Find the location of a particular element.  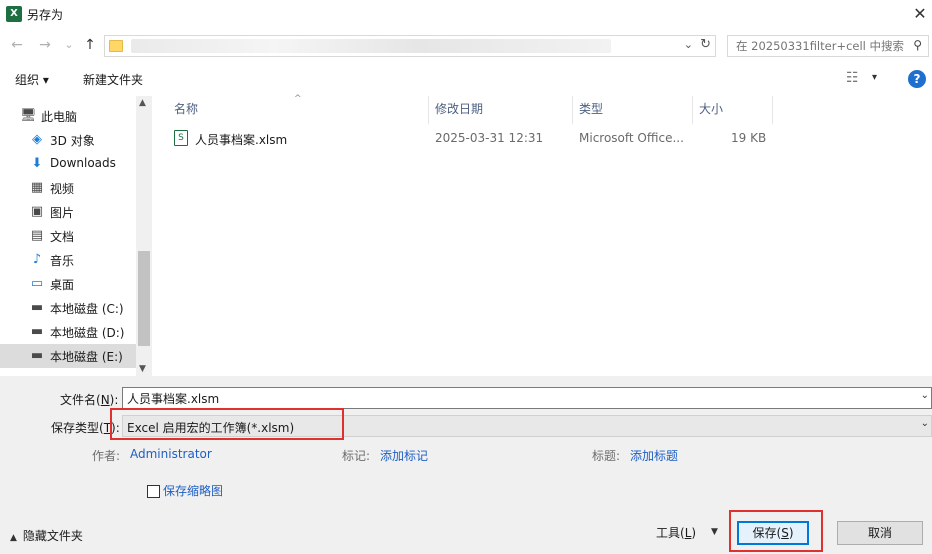

filename-input is located at coordinates (517, 398).